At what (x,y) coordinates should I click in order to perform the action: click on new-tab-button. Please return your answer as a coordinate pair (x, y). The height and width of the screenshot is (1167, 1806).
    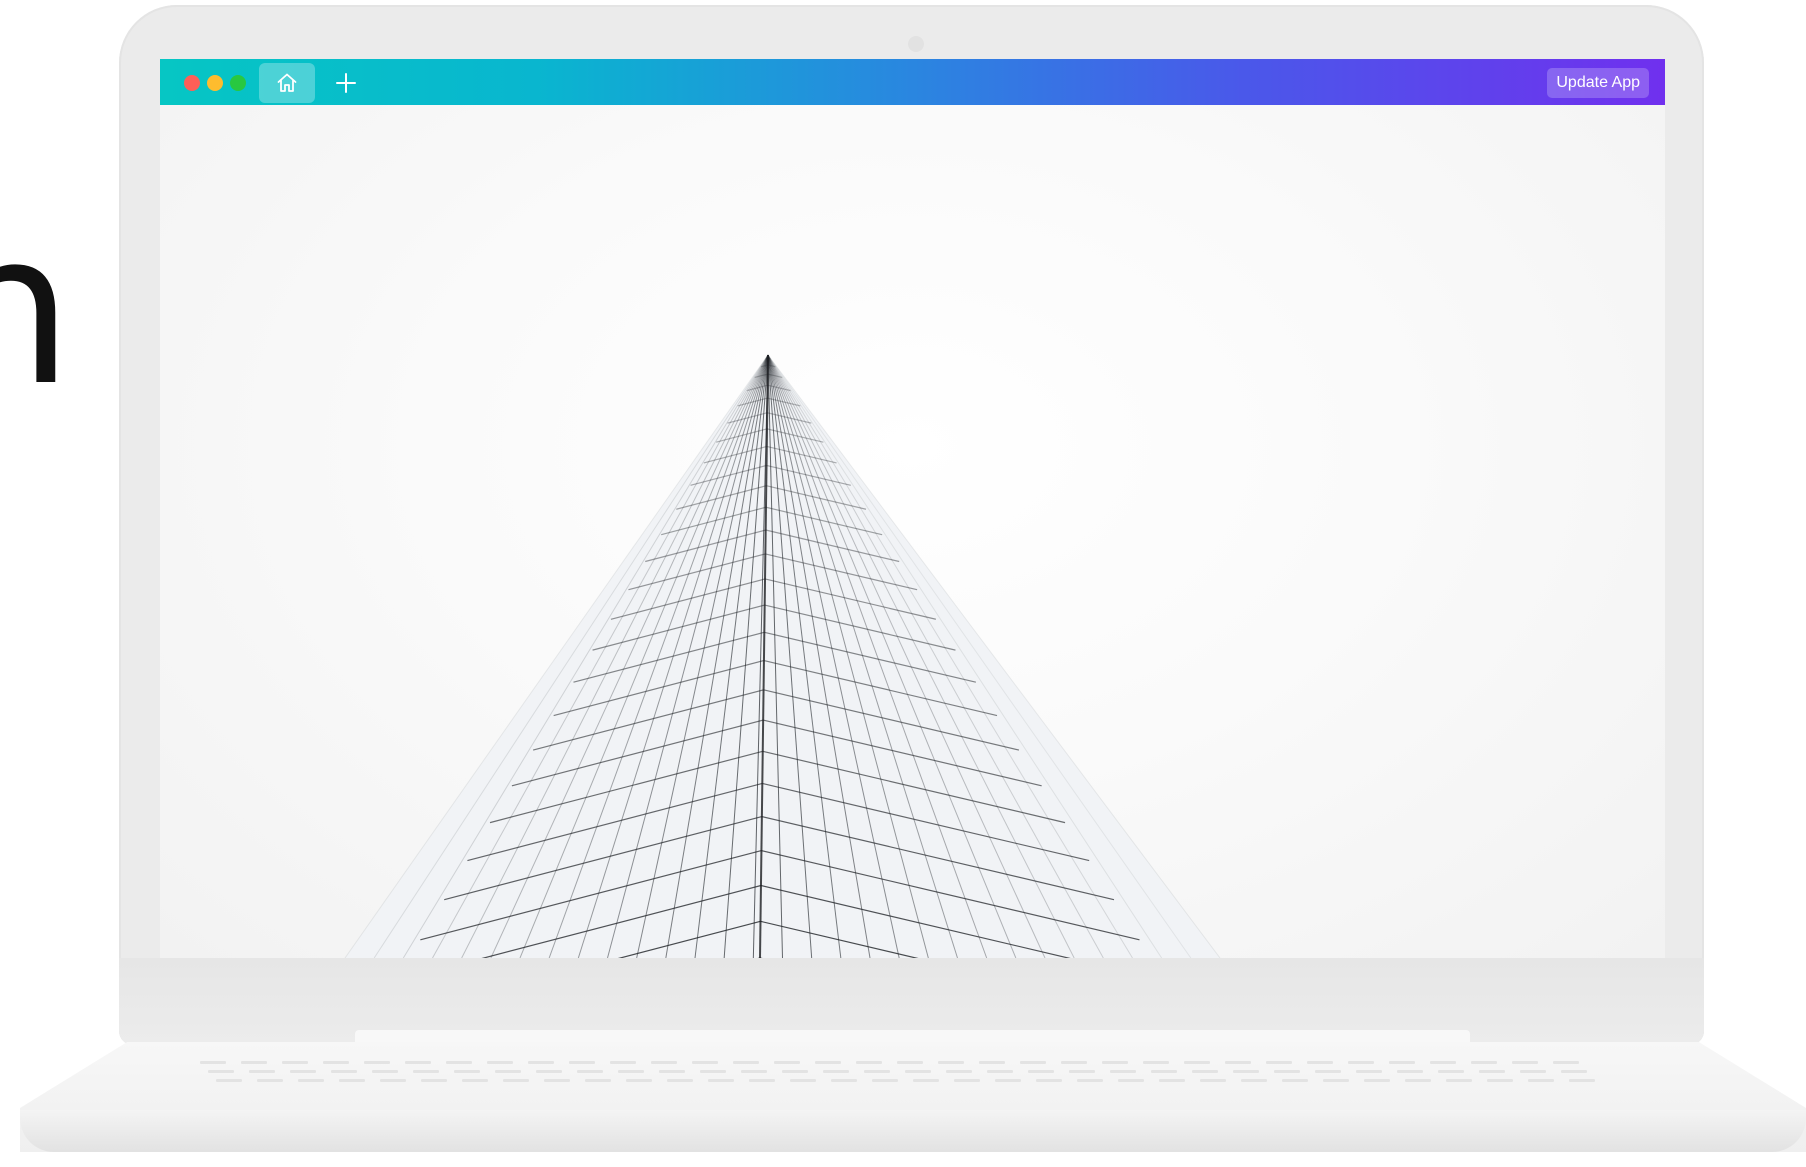
    Looking at the image, I should click on (346, 83).